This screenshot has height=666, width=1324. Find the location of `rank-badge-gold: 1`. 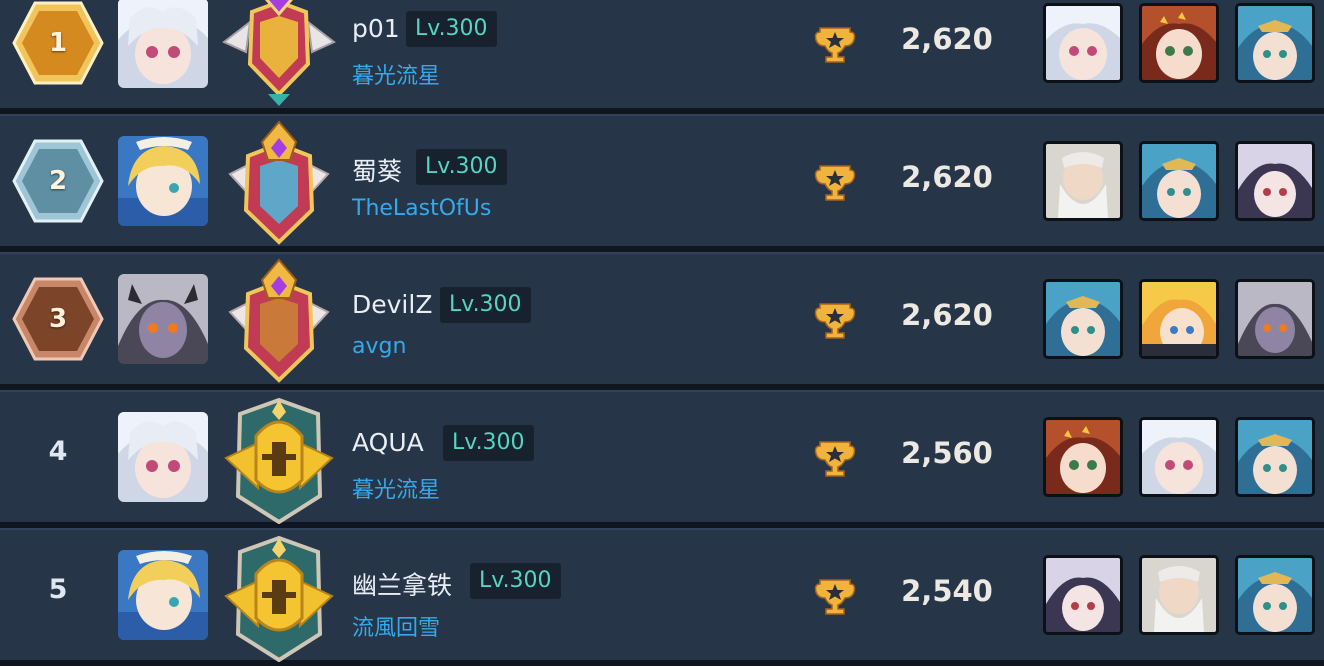

rank-badge-gold: 1 is located at coordinates (58, 43).